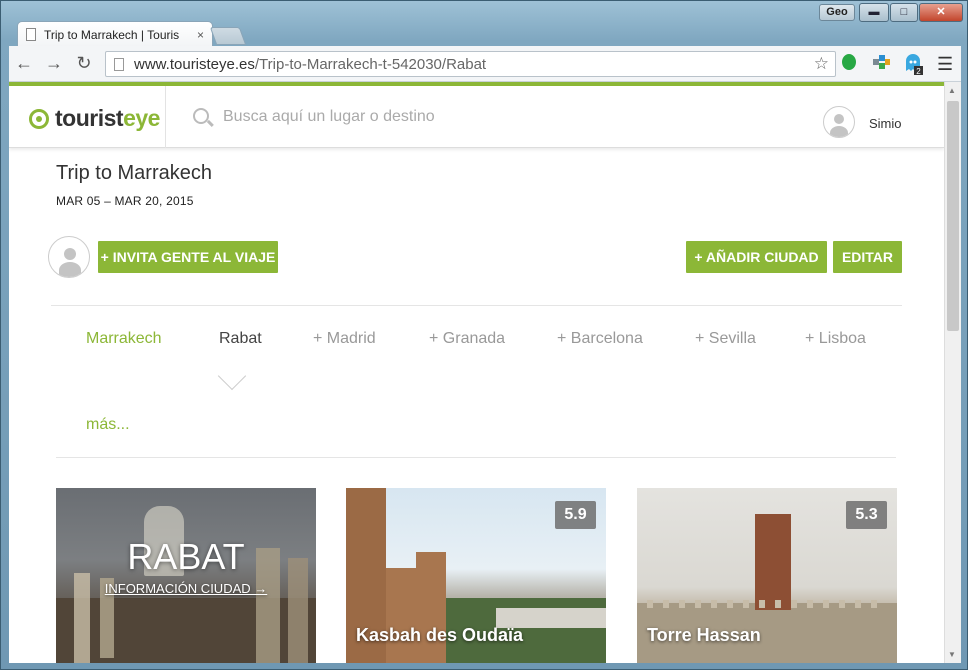 The width and height of the screenshot is (968, 670). I want to click on place-score: 5.9, so click(575, 515).